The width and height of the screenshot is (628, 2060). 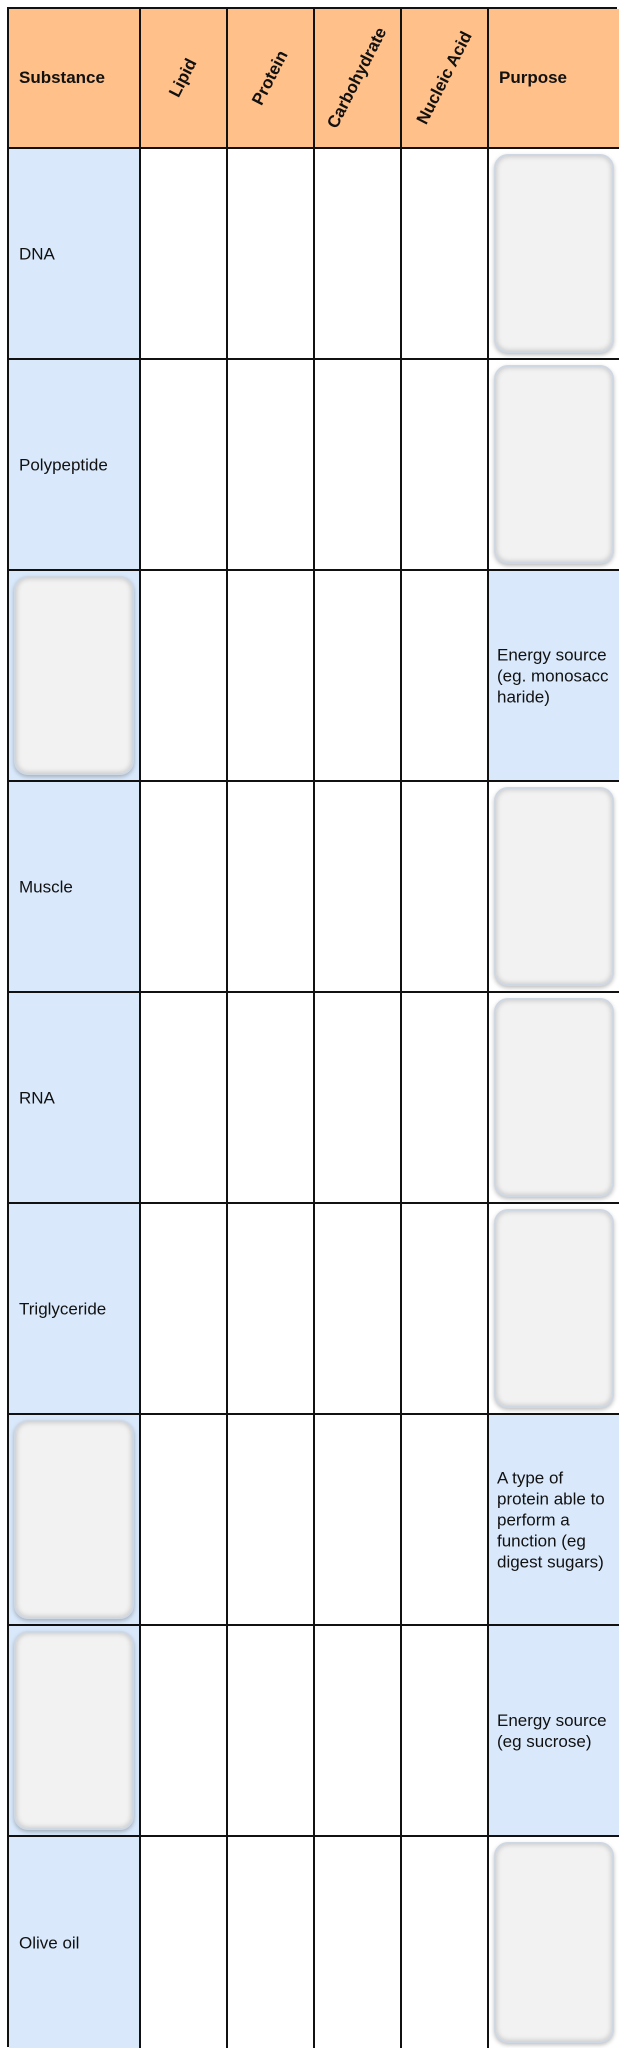 What do you see at coordinates (533, 77) in the screenshot?
I see `header-purpose-label: Purpose` at bounding box center [533, 77].